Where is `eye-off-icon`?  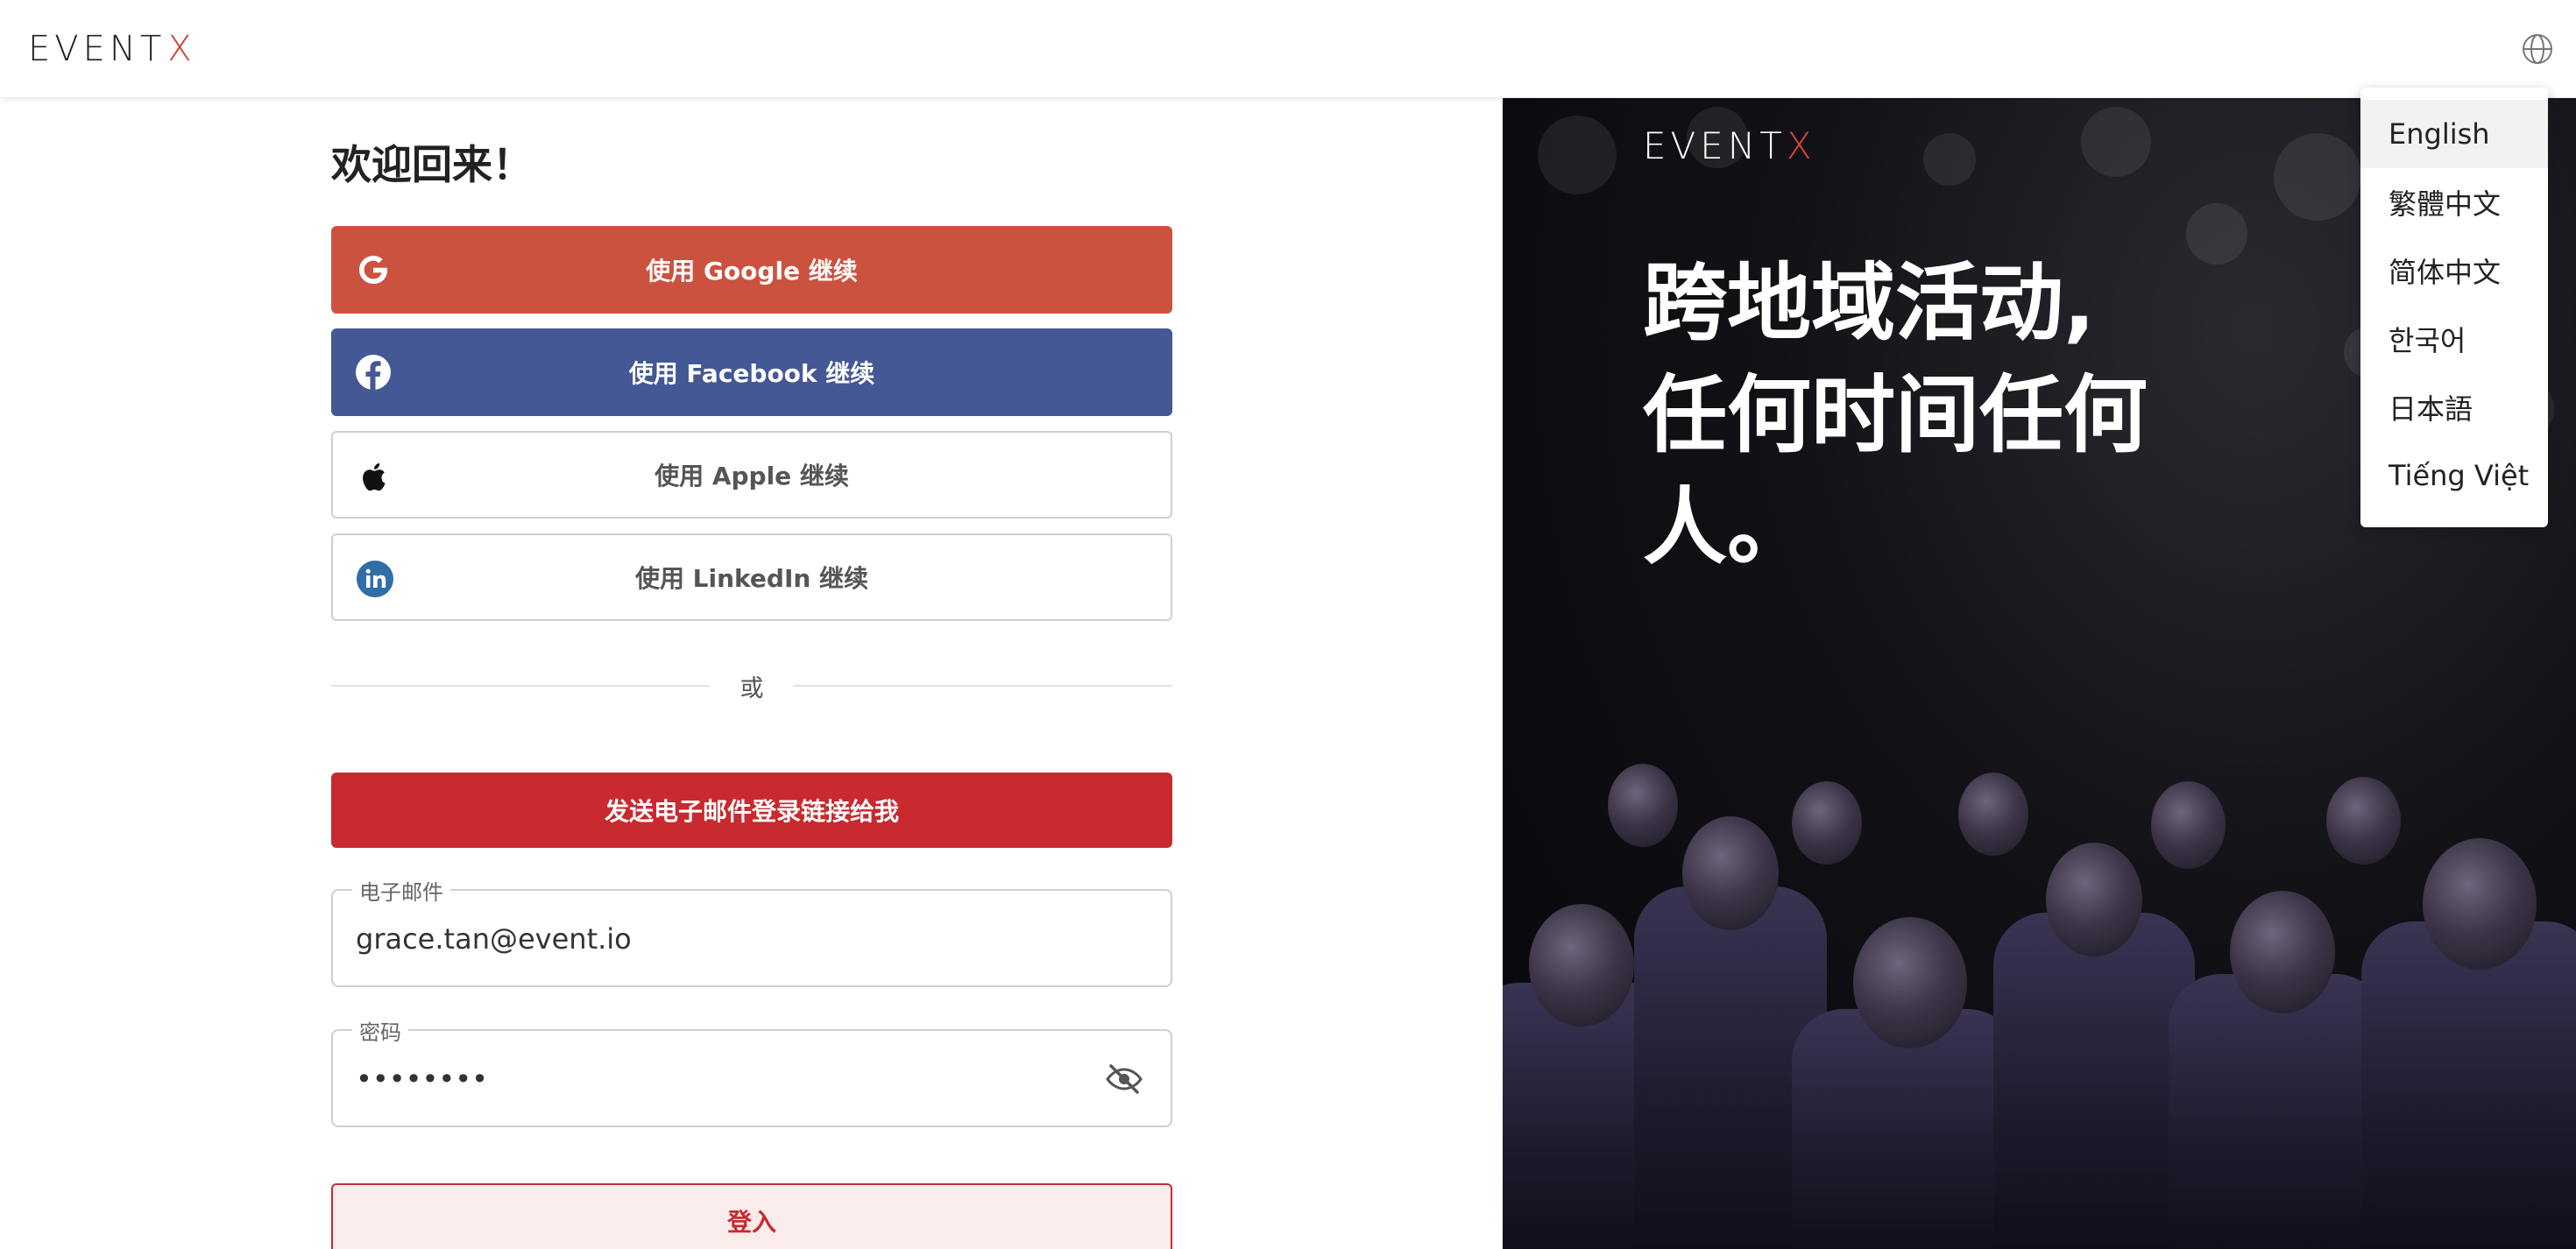 eye-off-icon is located at coordinates (1124, 1079).